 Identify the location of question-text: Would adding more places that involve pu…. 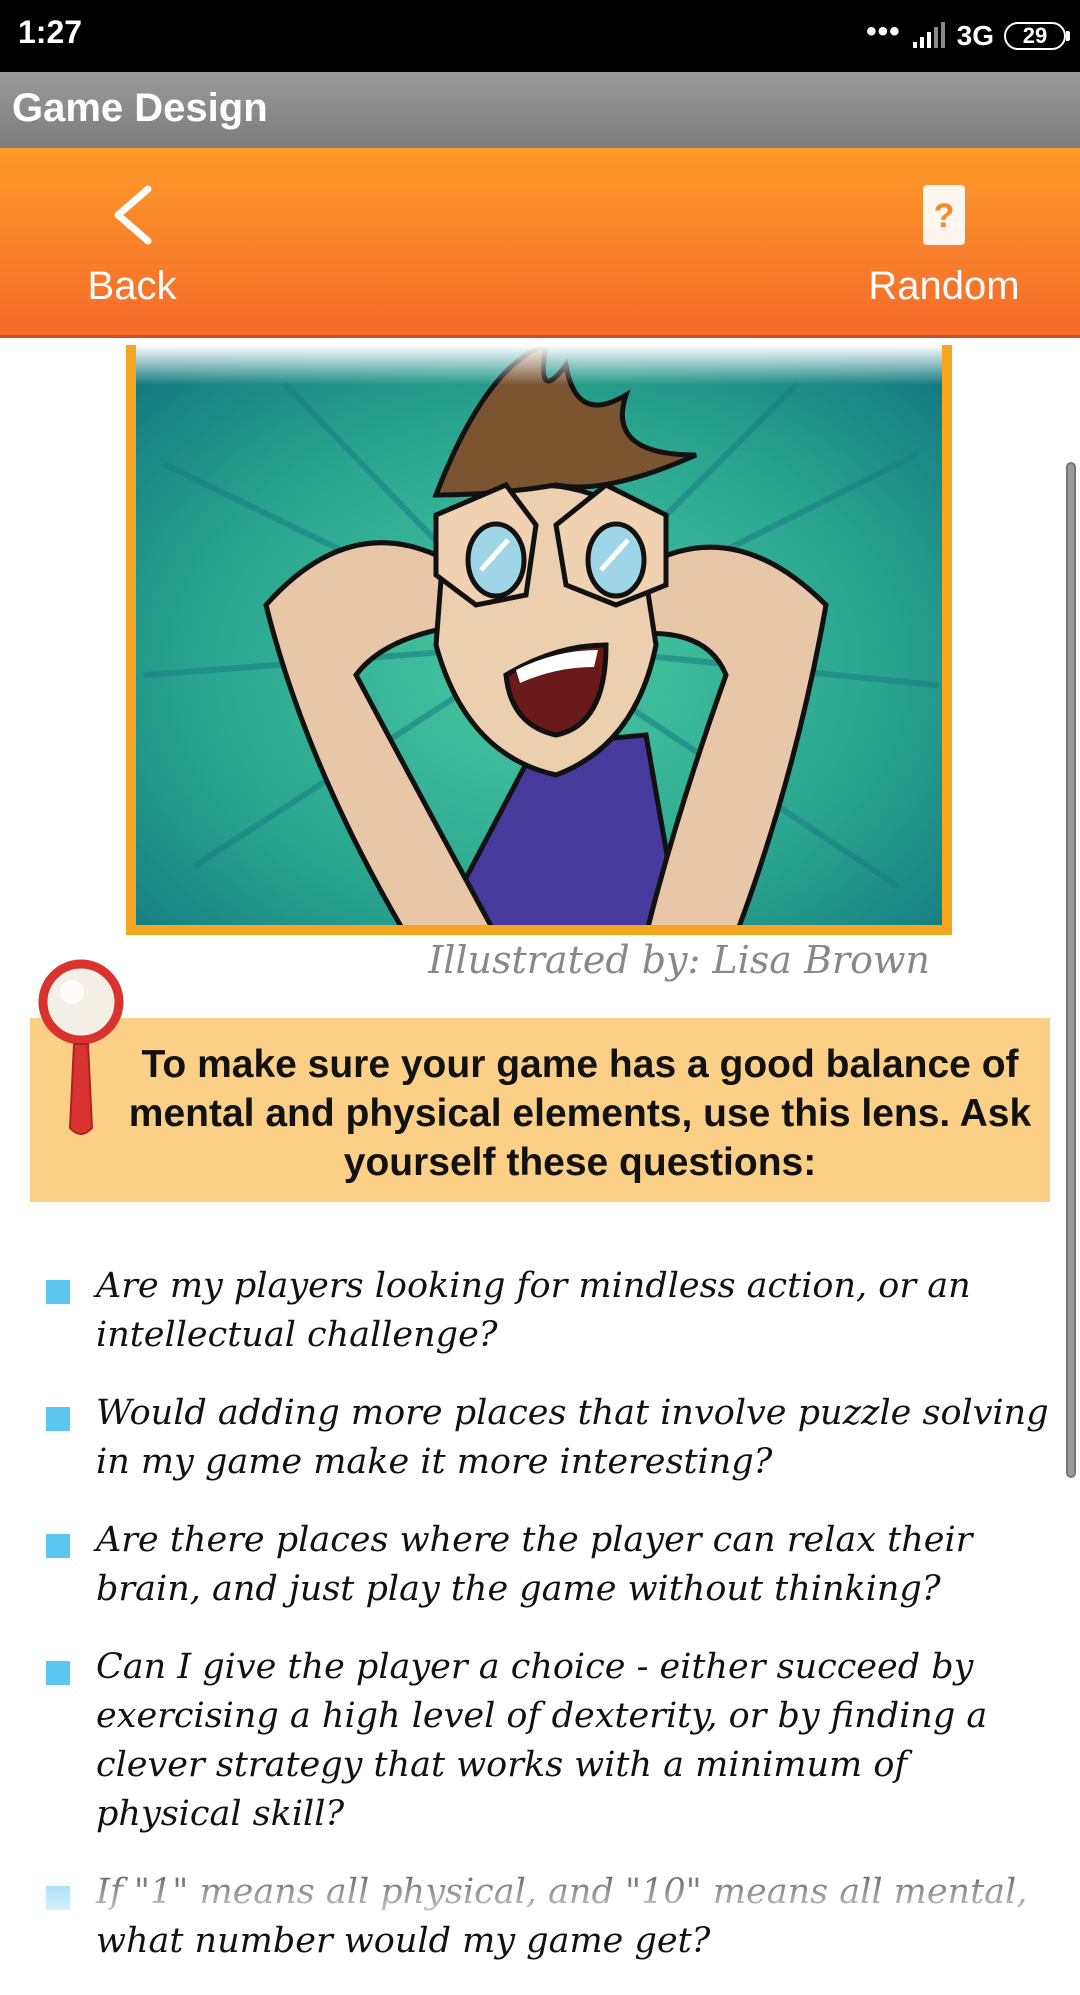
(572, 1437).